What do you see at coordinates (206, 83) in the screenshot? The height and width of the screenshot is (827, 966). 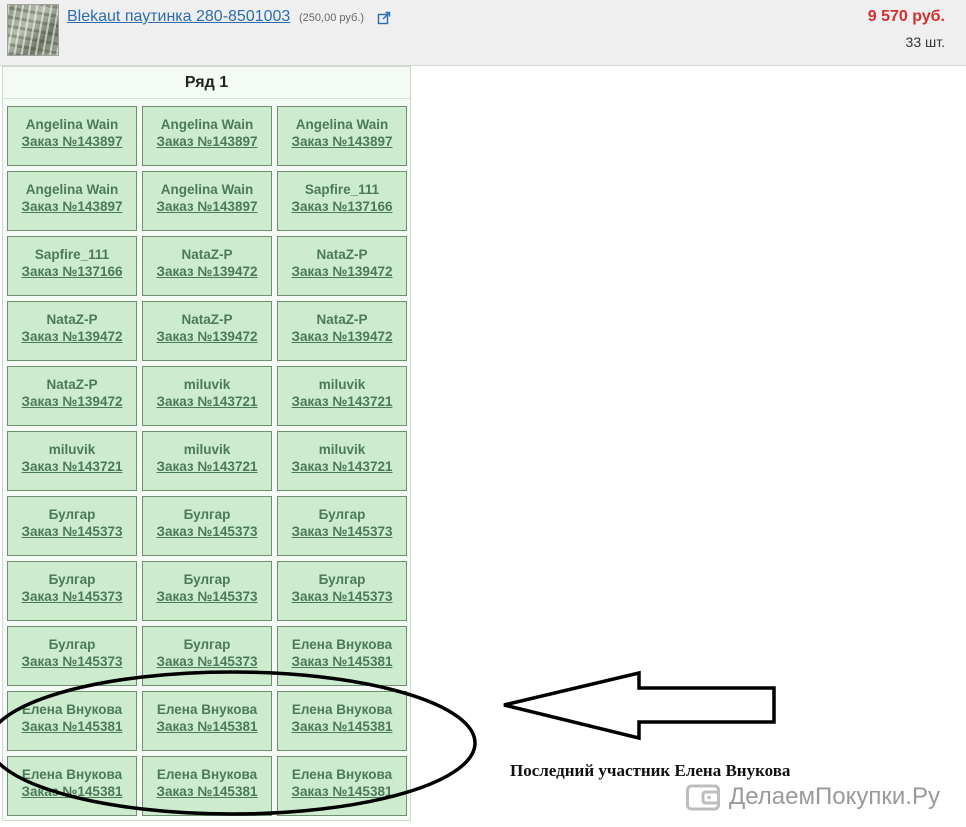 I see `row-title: Ряд 1` at bounding box center [206, 83].